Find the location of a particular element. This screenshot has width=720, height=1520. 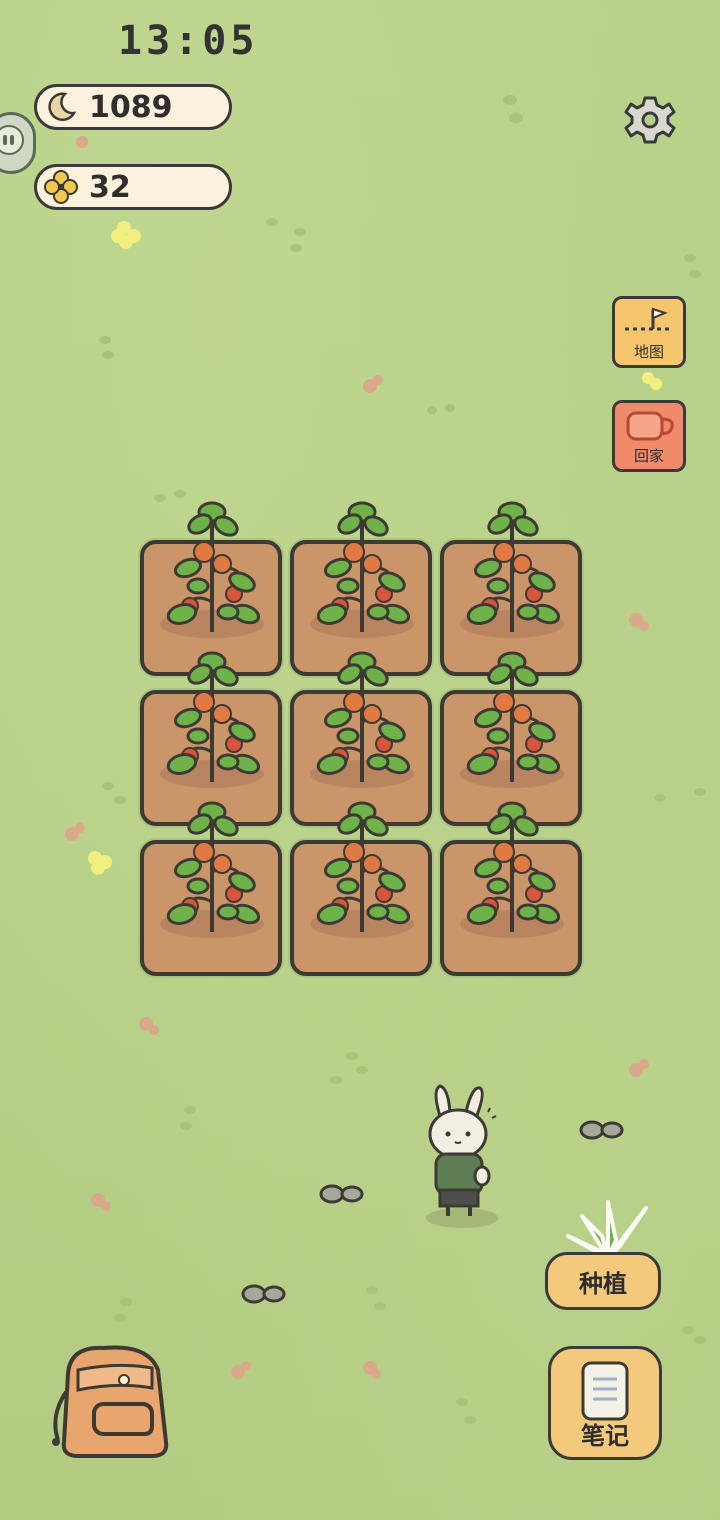

notes-button: 笔记 is located at coordinates (605, 1403).